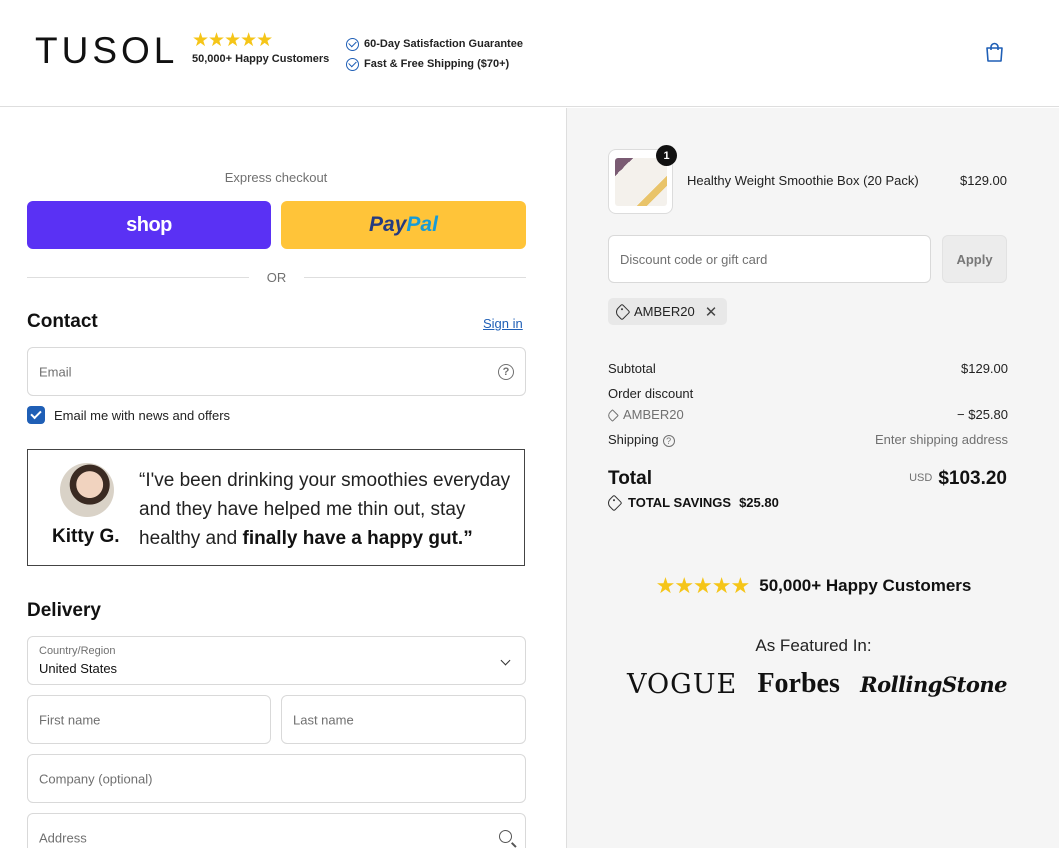 This screenshot has height=848, width=1059. Describe the element at coordinates (276, 778) in the screenshot. I see `company-field: Company (optional)` at that location.